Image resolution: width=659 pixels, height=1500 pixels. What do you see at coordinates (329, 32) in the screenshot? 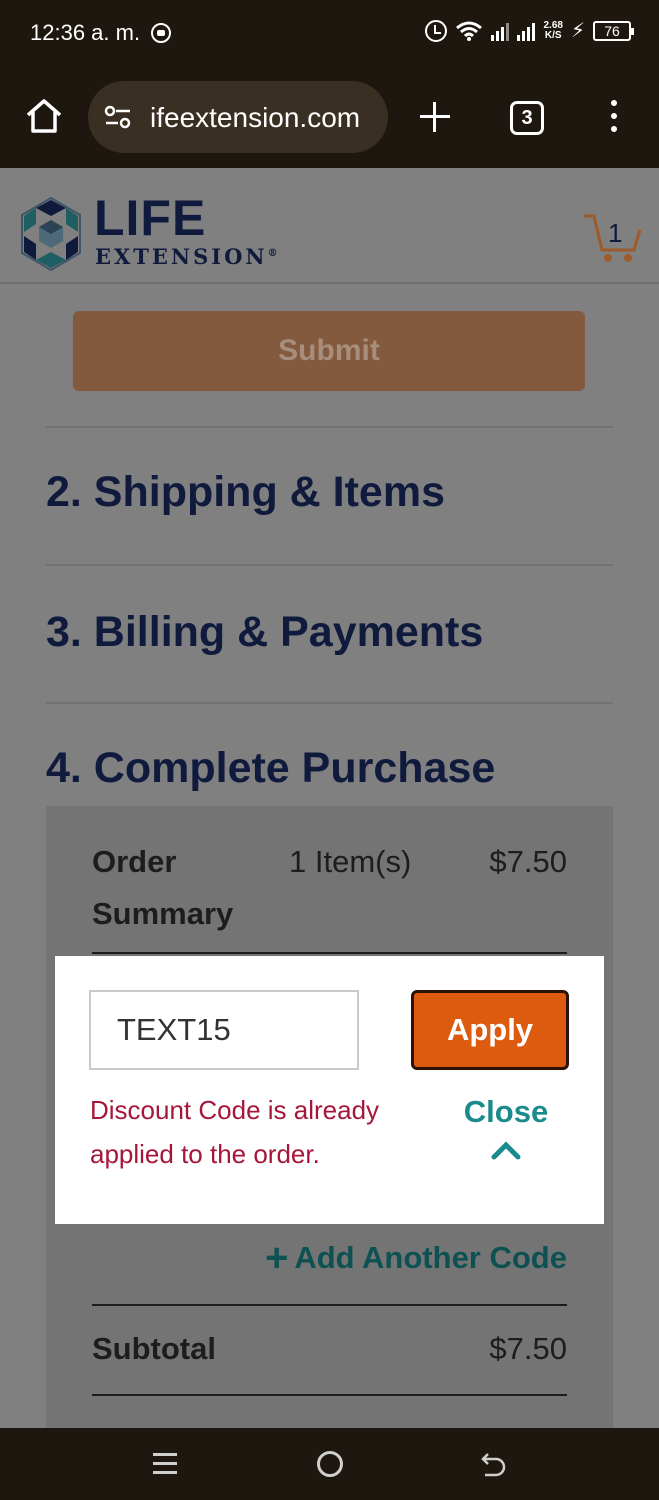
I see `status-bar: 12:36 a. m. 2.68 K/S ⚡ 76` at bounding box center [329, 32].